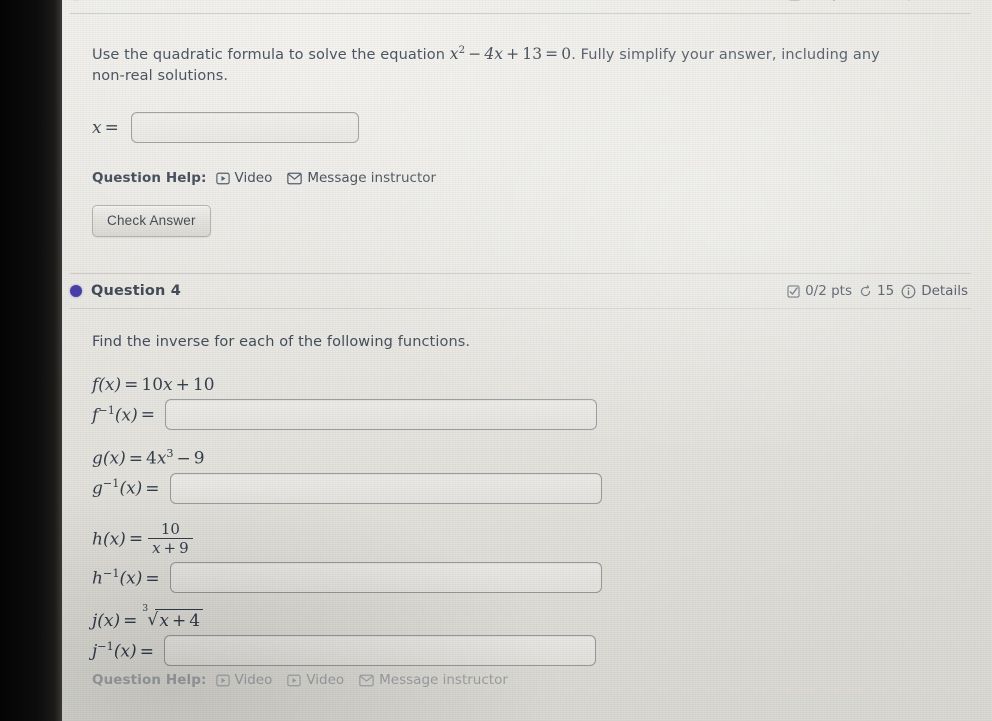  I want to click on question-4-video-label-2: Video, so click(325, 680).